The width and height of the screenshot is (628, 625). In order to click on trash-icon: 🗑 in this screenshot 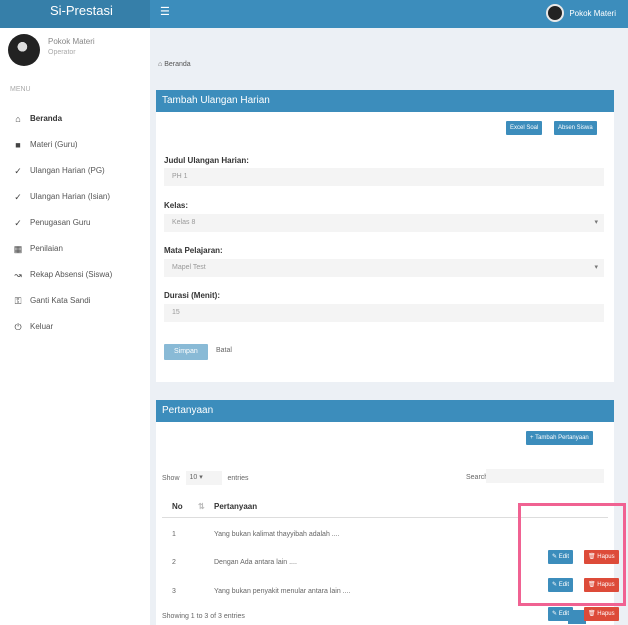, I will do `click(592, 614)`.